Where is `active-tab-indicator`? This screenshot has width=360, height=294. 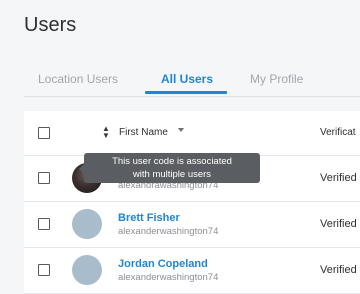
active-tab-indicator is located at coordinates (186, 92).